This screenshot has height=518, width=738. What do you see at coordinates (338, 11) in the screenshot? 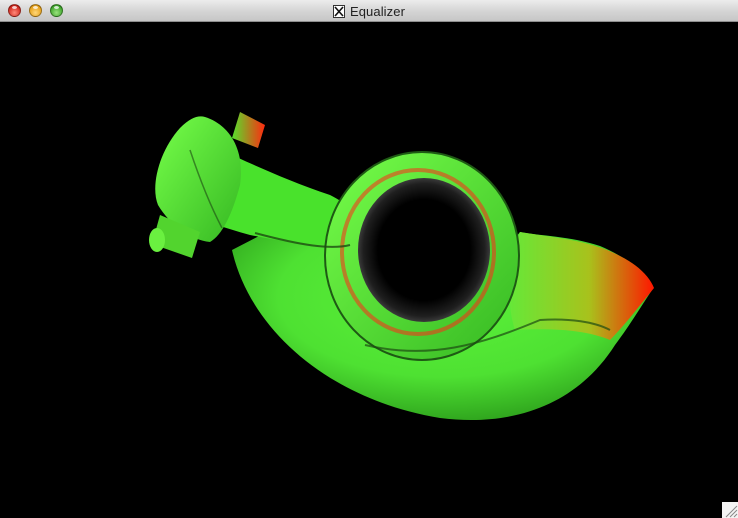
I see `x11-icon` at bounding box center [338, 11].